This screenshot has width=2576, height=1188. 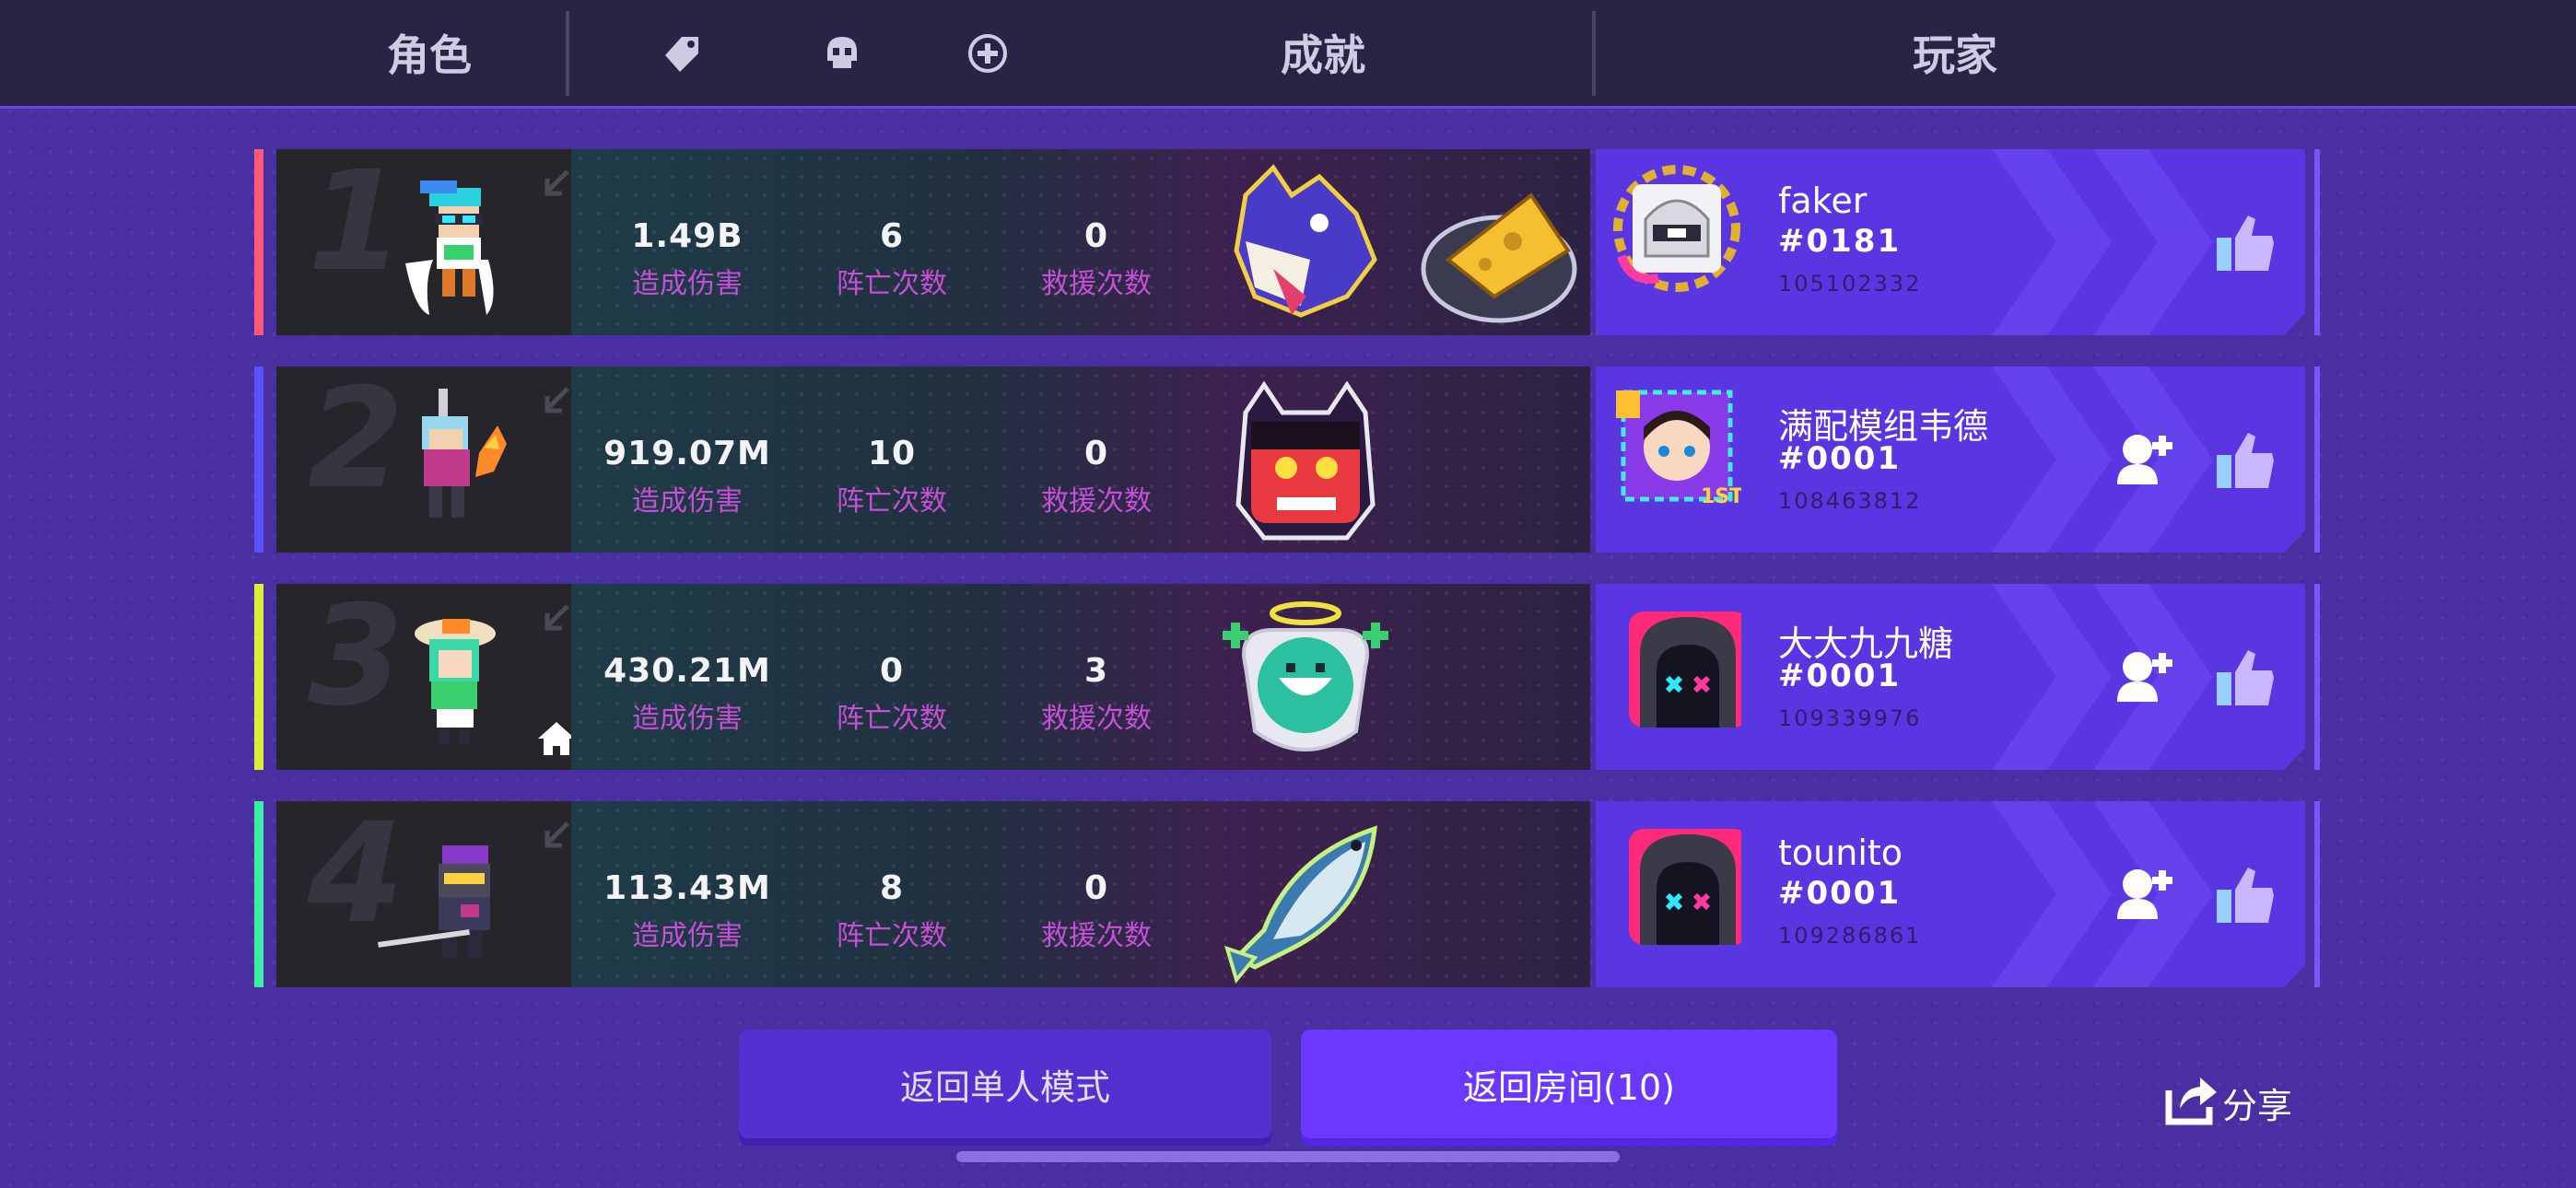 I want to click on stats-panel: 919.07M 造成伤害 10 阵亡次数 0 救援次数, so click(x=1080, y=460).